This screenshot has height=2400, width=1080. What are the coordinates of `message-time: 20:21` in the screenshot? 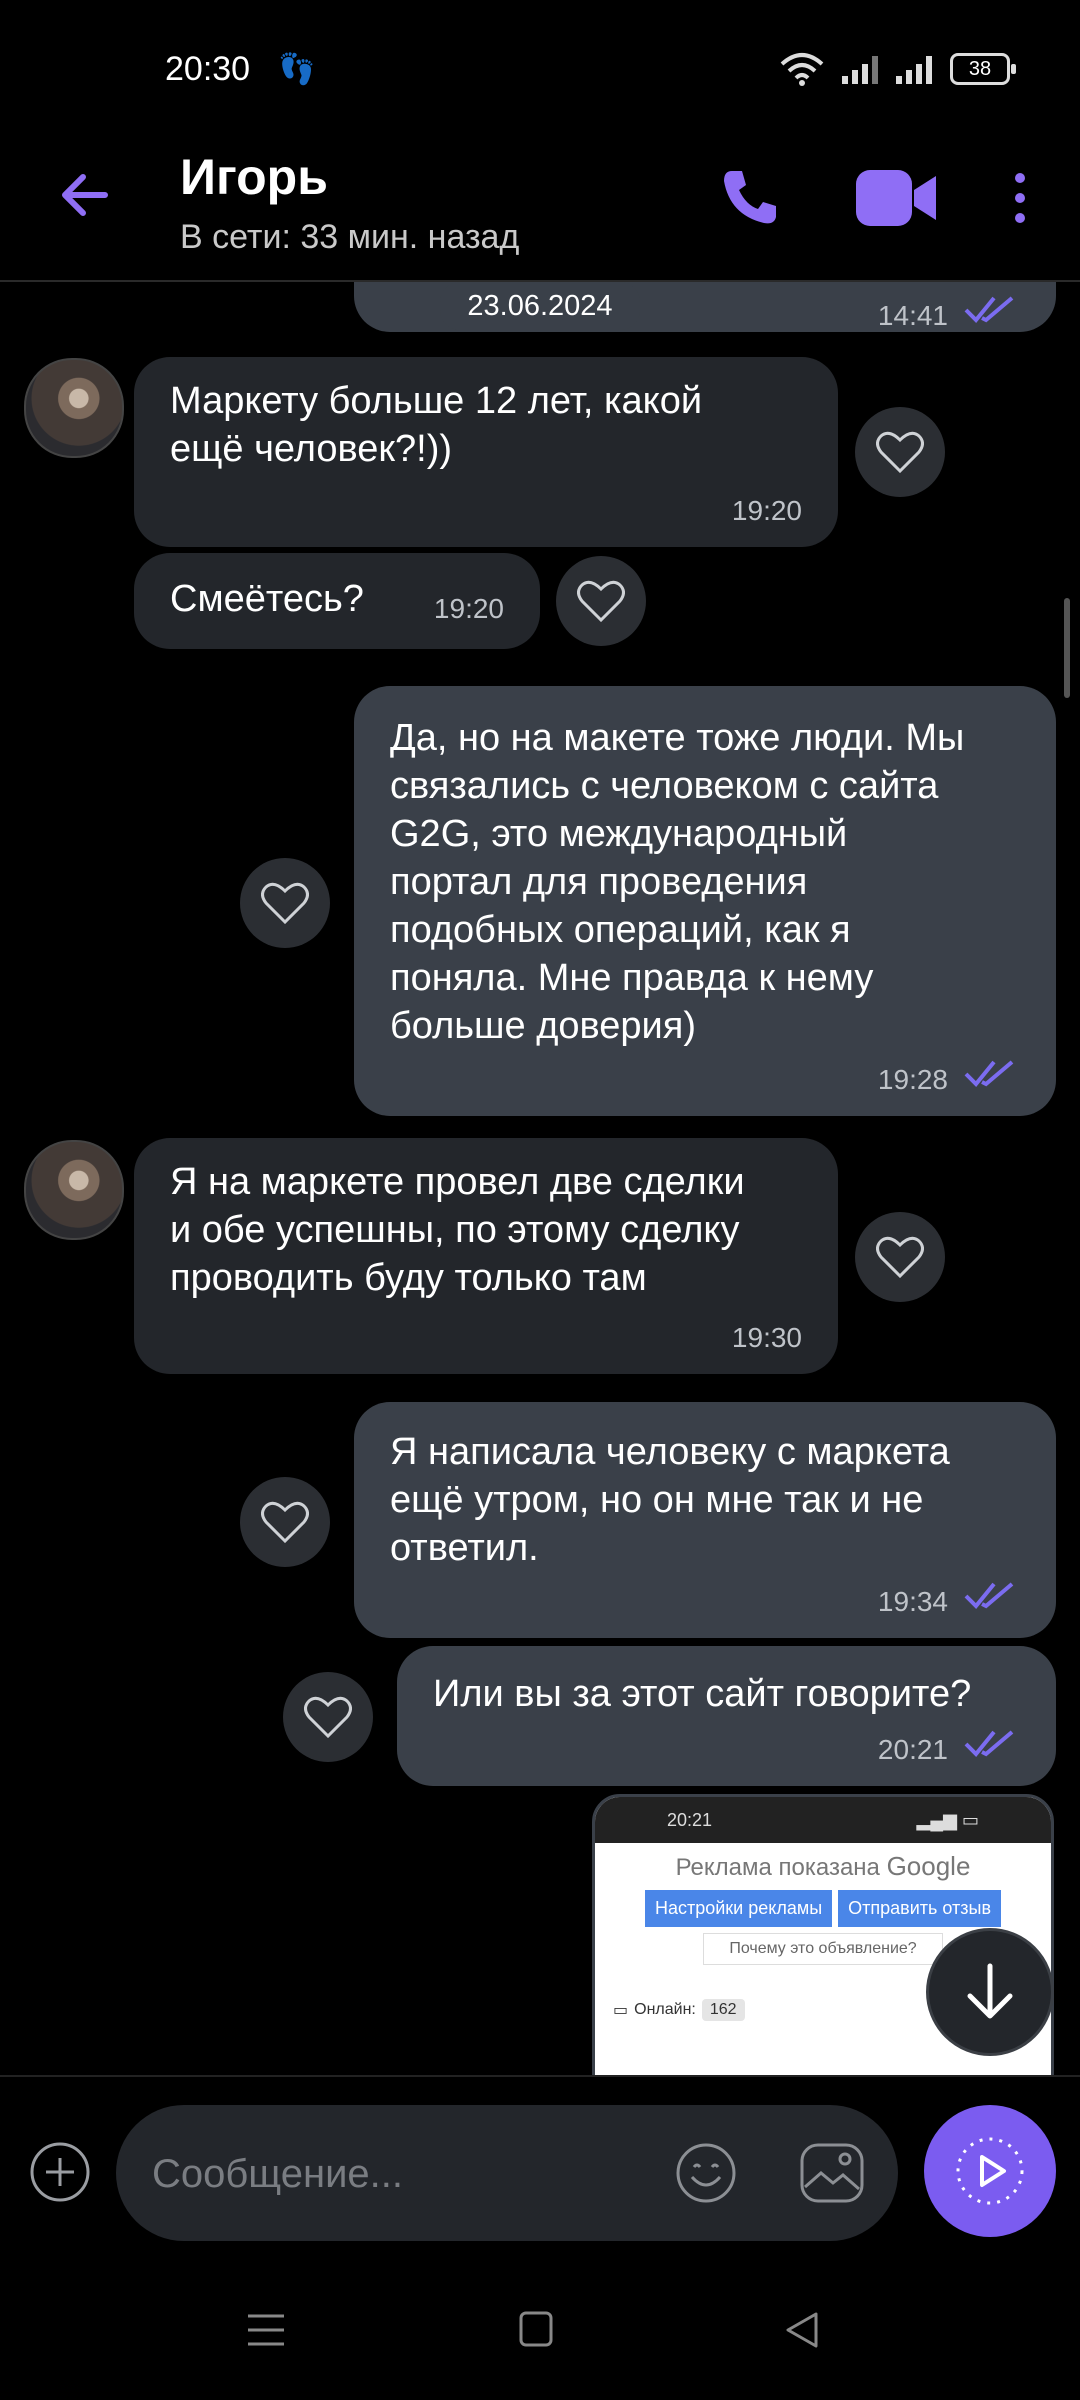 It's located at (912, 1749).